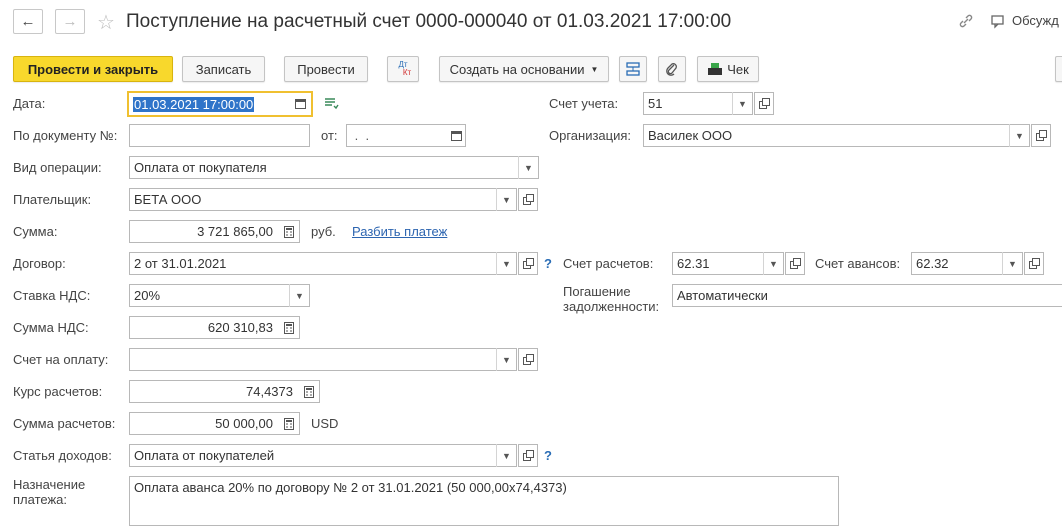  What do you see at coordinates (326, 69) in the screenshot?
I see `post-button: Провести` at bounding box center [326, 69].